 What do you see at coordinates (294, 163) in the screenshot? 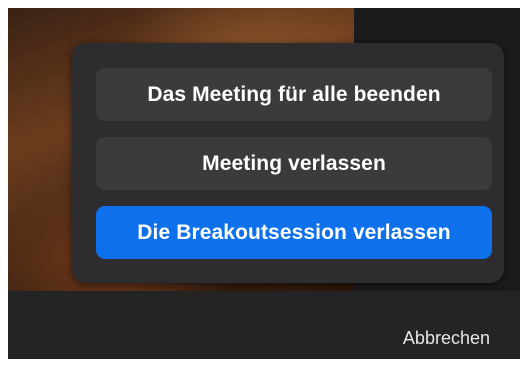
I see `leave-meeting-button: Meeting verlassen` at bounding box center [294, 163].